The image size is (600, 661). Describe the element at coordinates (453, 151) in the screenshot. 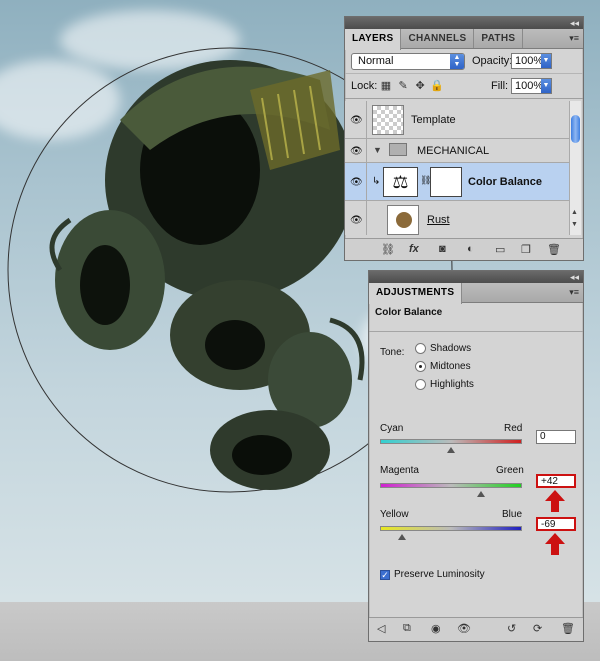

I see `group-name: MECHANICAL` at that location.